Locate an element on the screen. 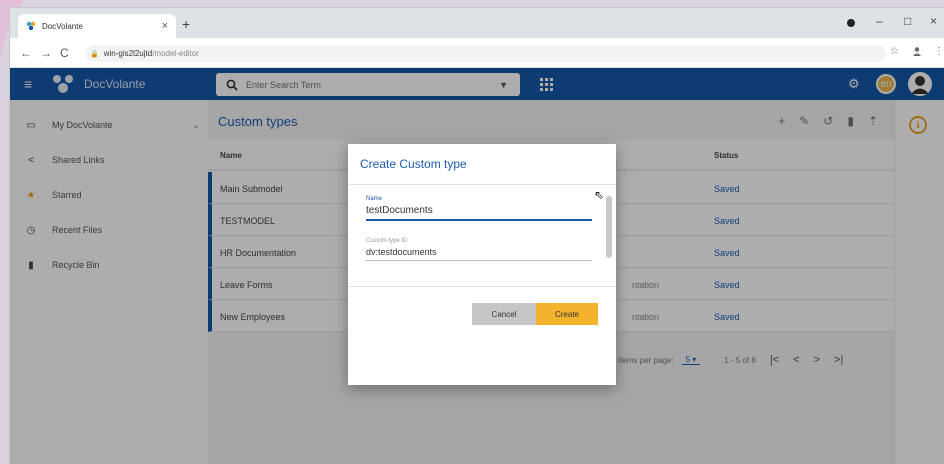  url-host: win-gis2l2ujtd is located at coordinates (128, 53).